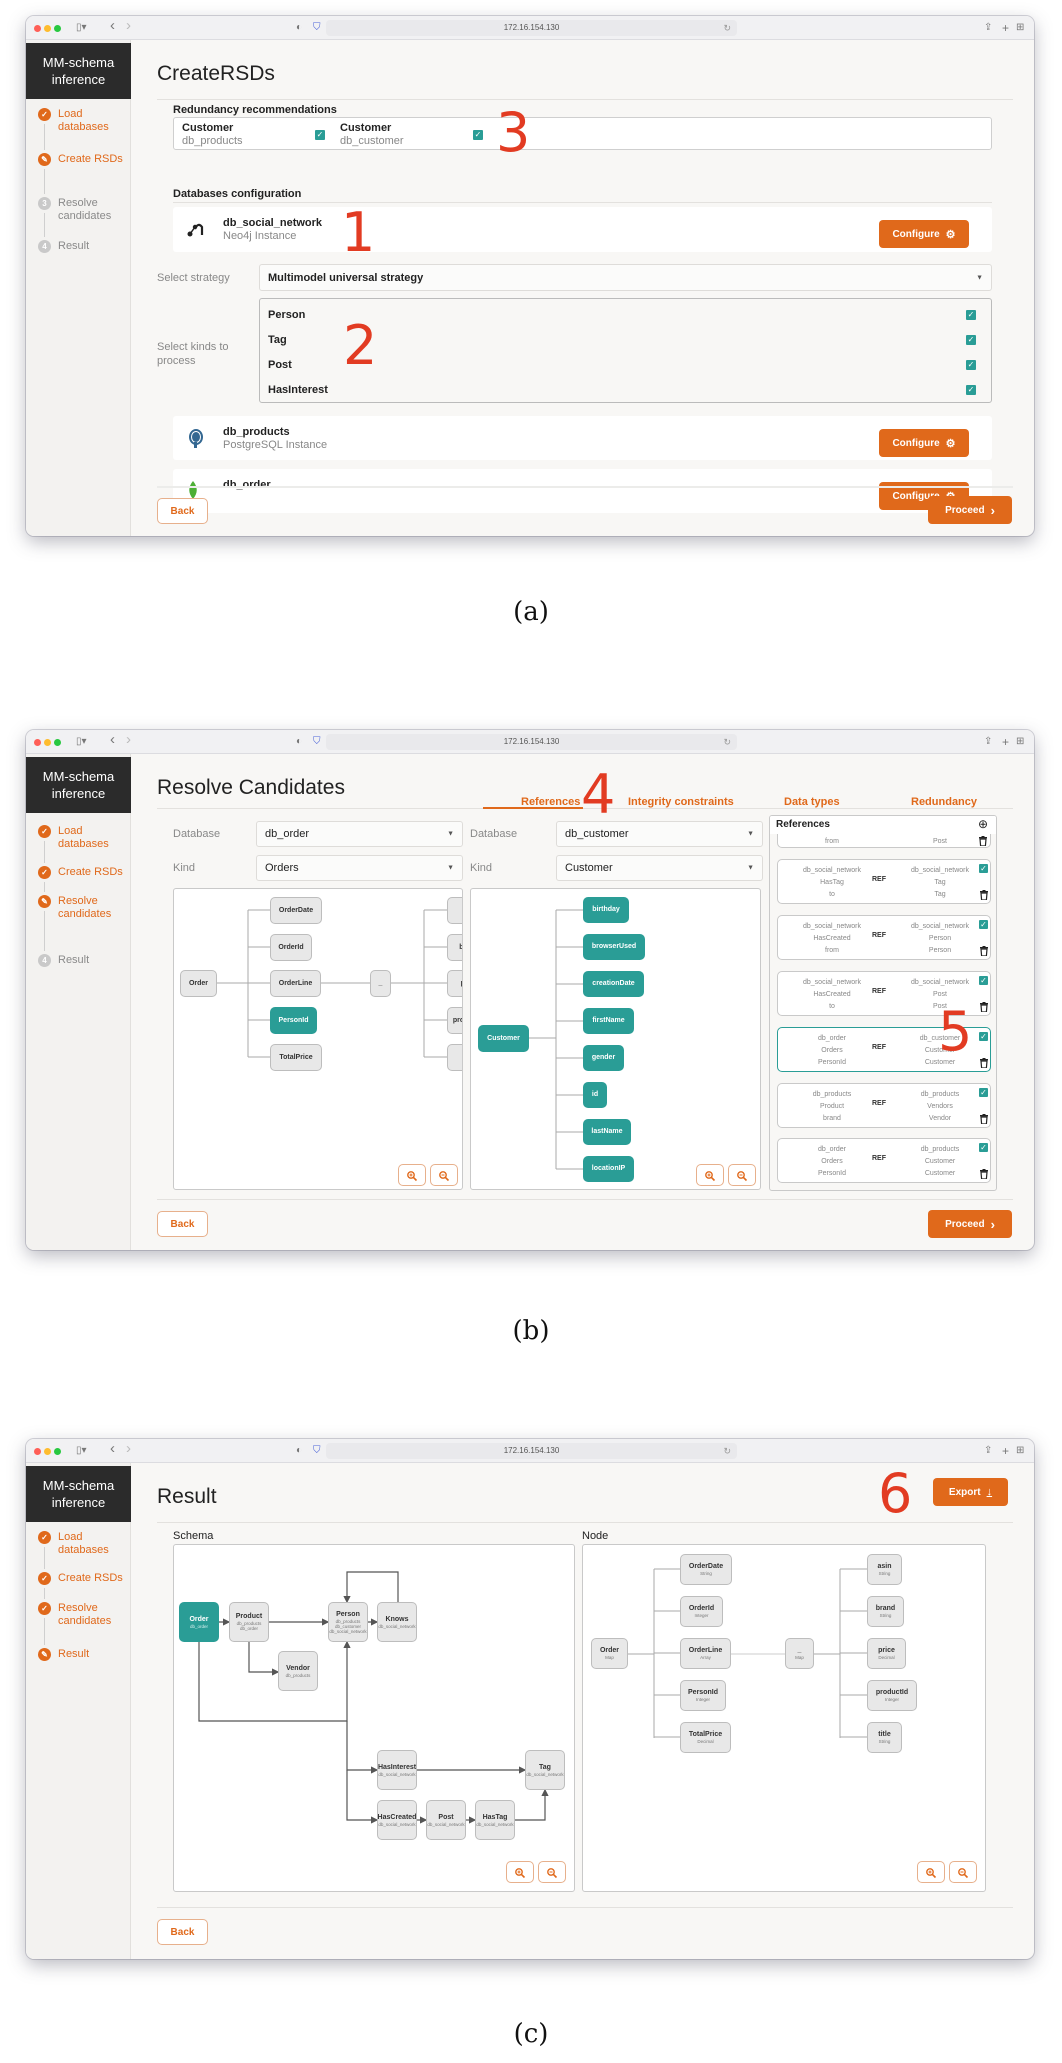 This screenshot has height=2063, width=1062. Describe the element at coordinates (970, 510) in the screenshot. I see `proceed-button: Proceed ›` at that location.